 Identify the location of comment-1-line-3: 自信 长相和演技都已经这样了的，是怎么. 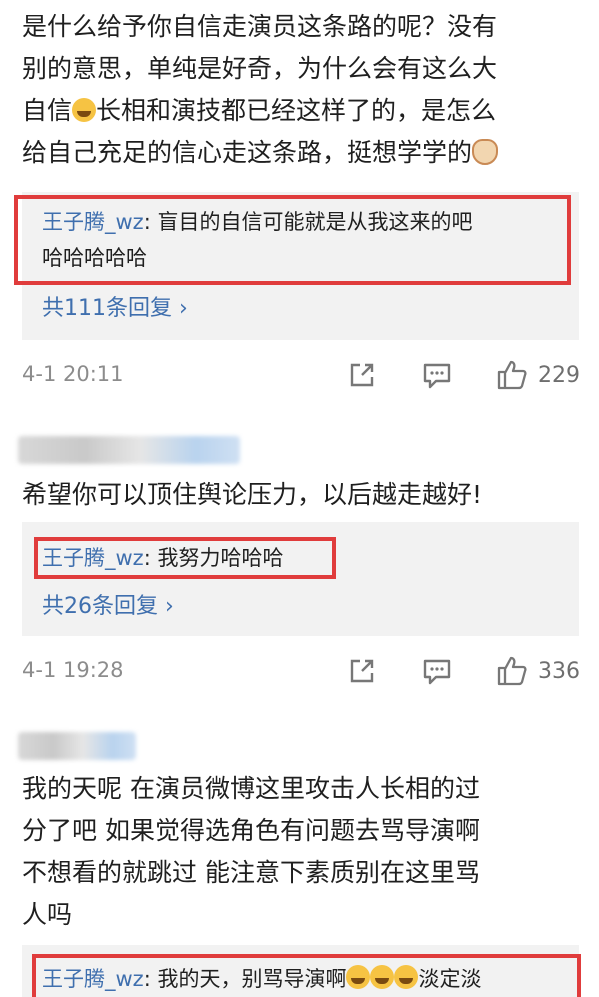
(259, 110).